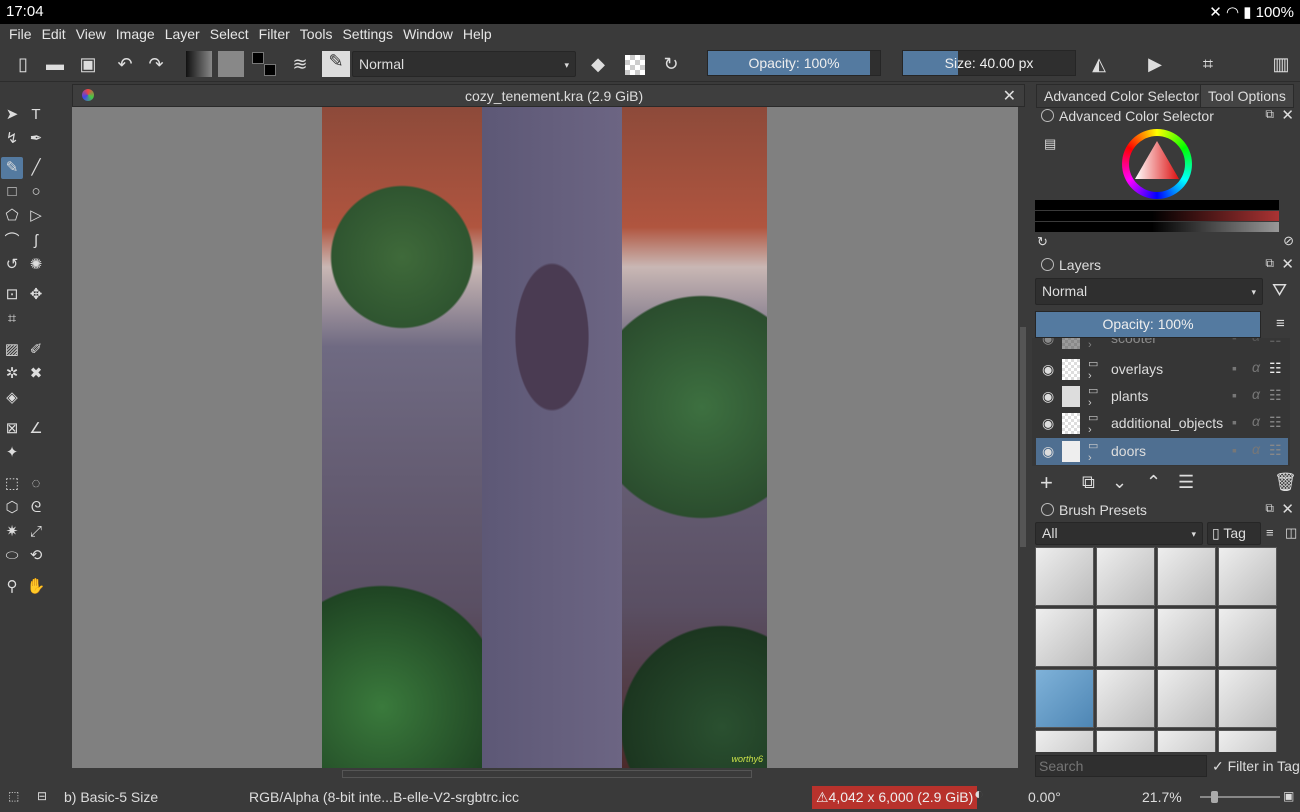 The height and width of the screenshot is (812, 1300). I want to click on lock-icon, so click(1047, 115).